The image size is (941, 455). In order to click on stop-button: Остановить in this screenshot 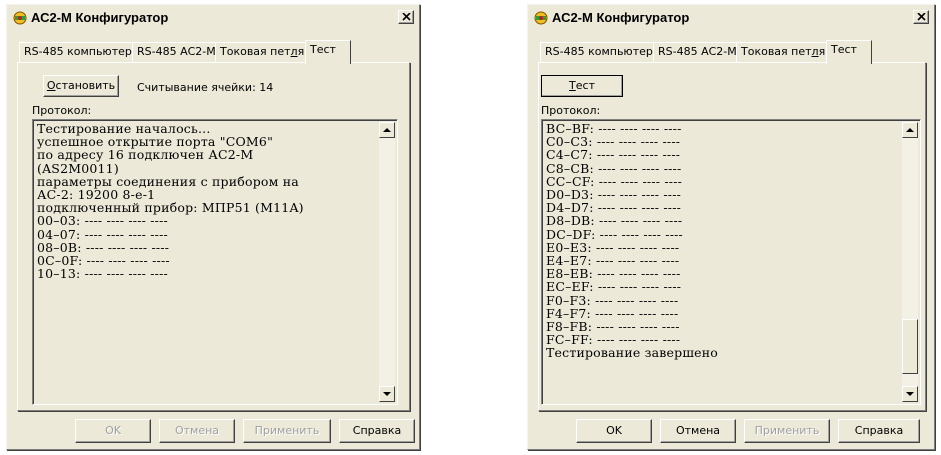, I will do `click(81, 86)`.